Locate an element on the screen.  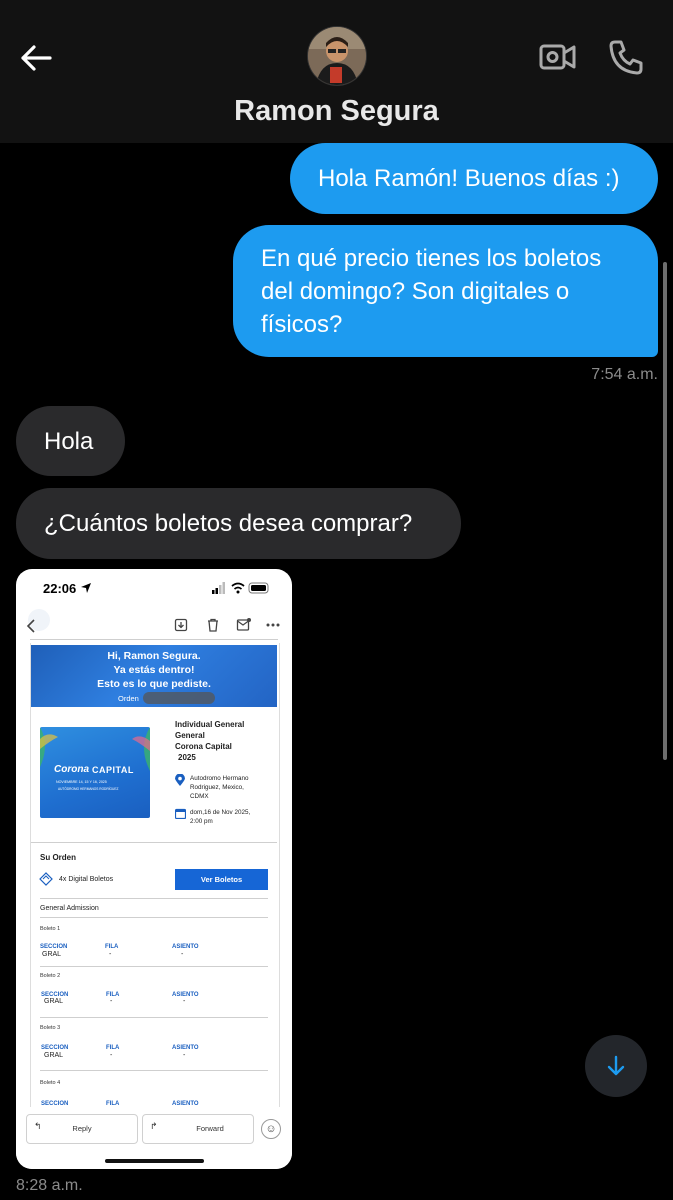
conversation-header: Ramon Segura is located at coordinates (336, 71).